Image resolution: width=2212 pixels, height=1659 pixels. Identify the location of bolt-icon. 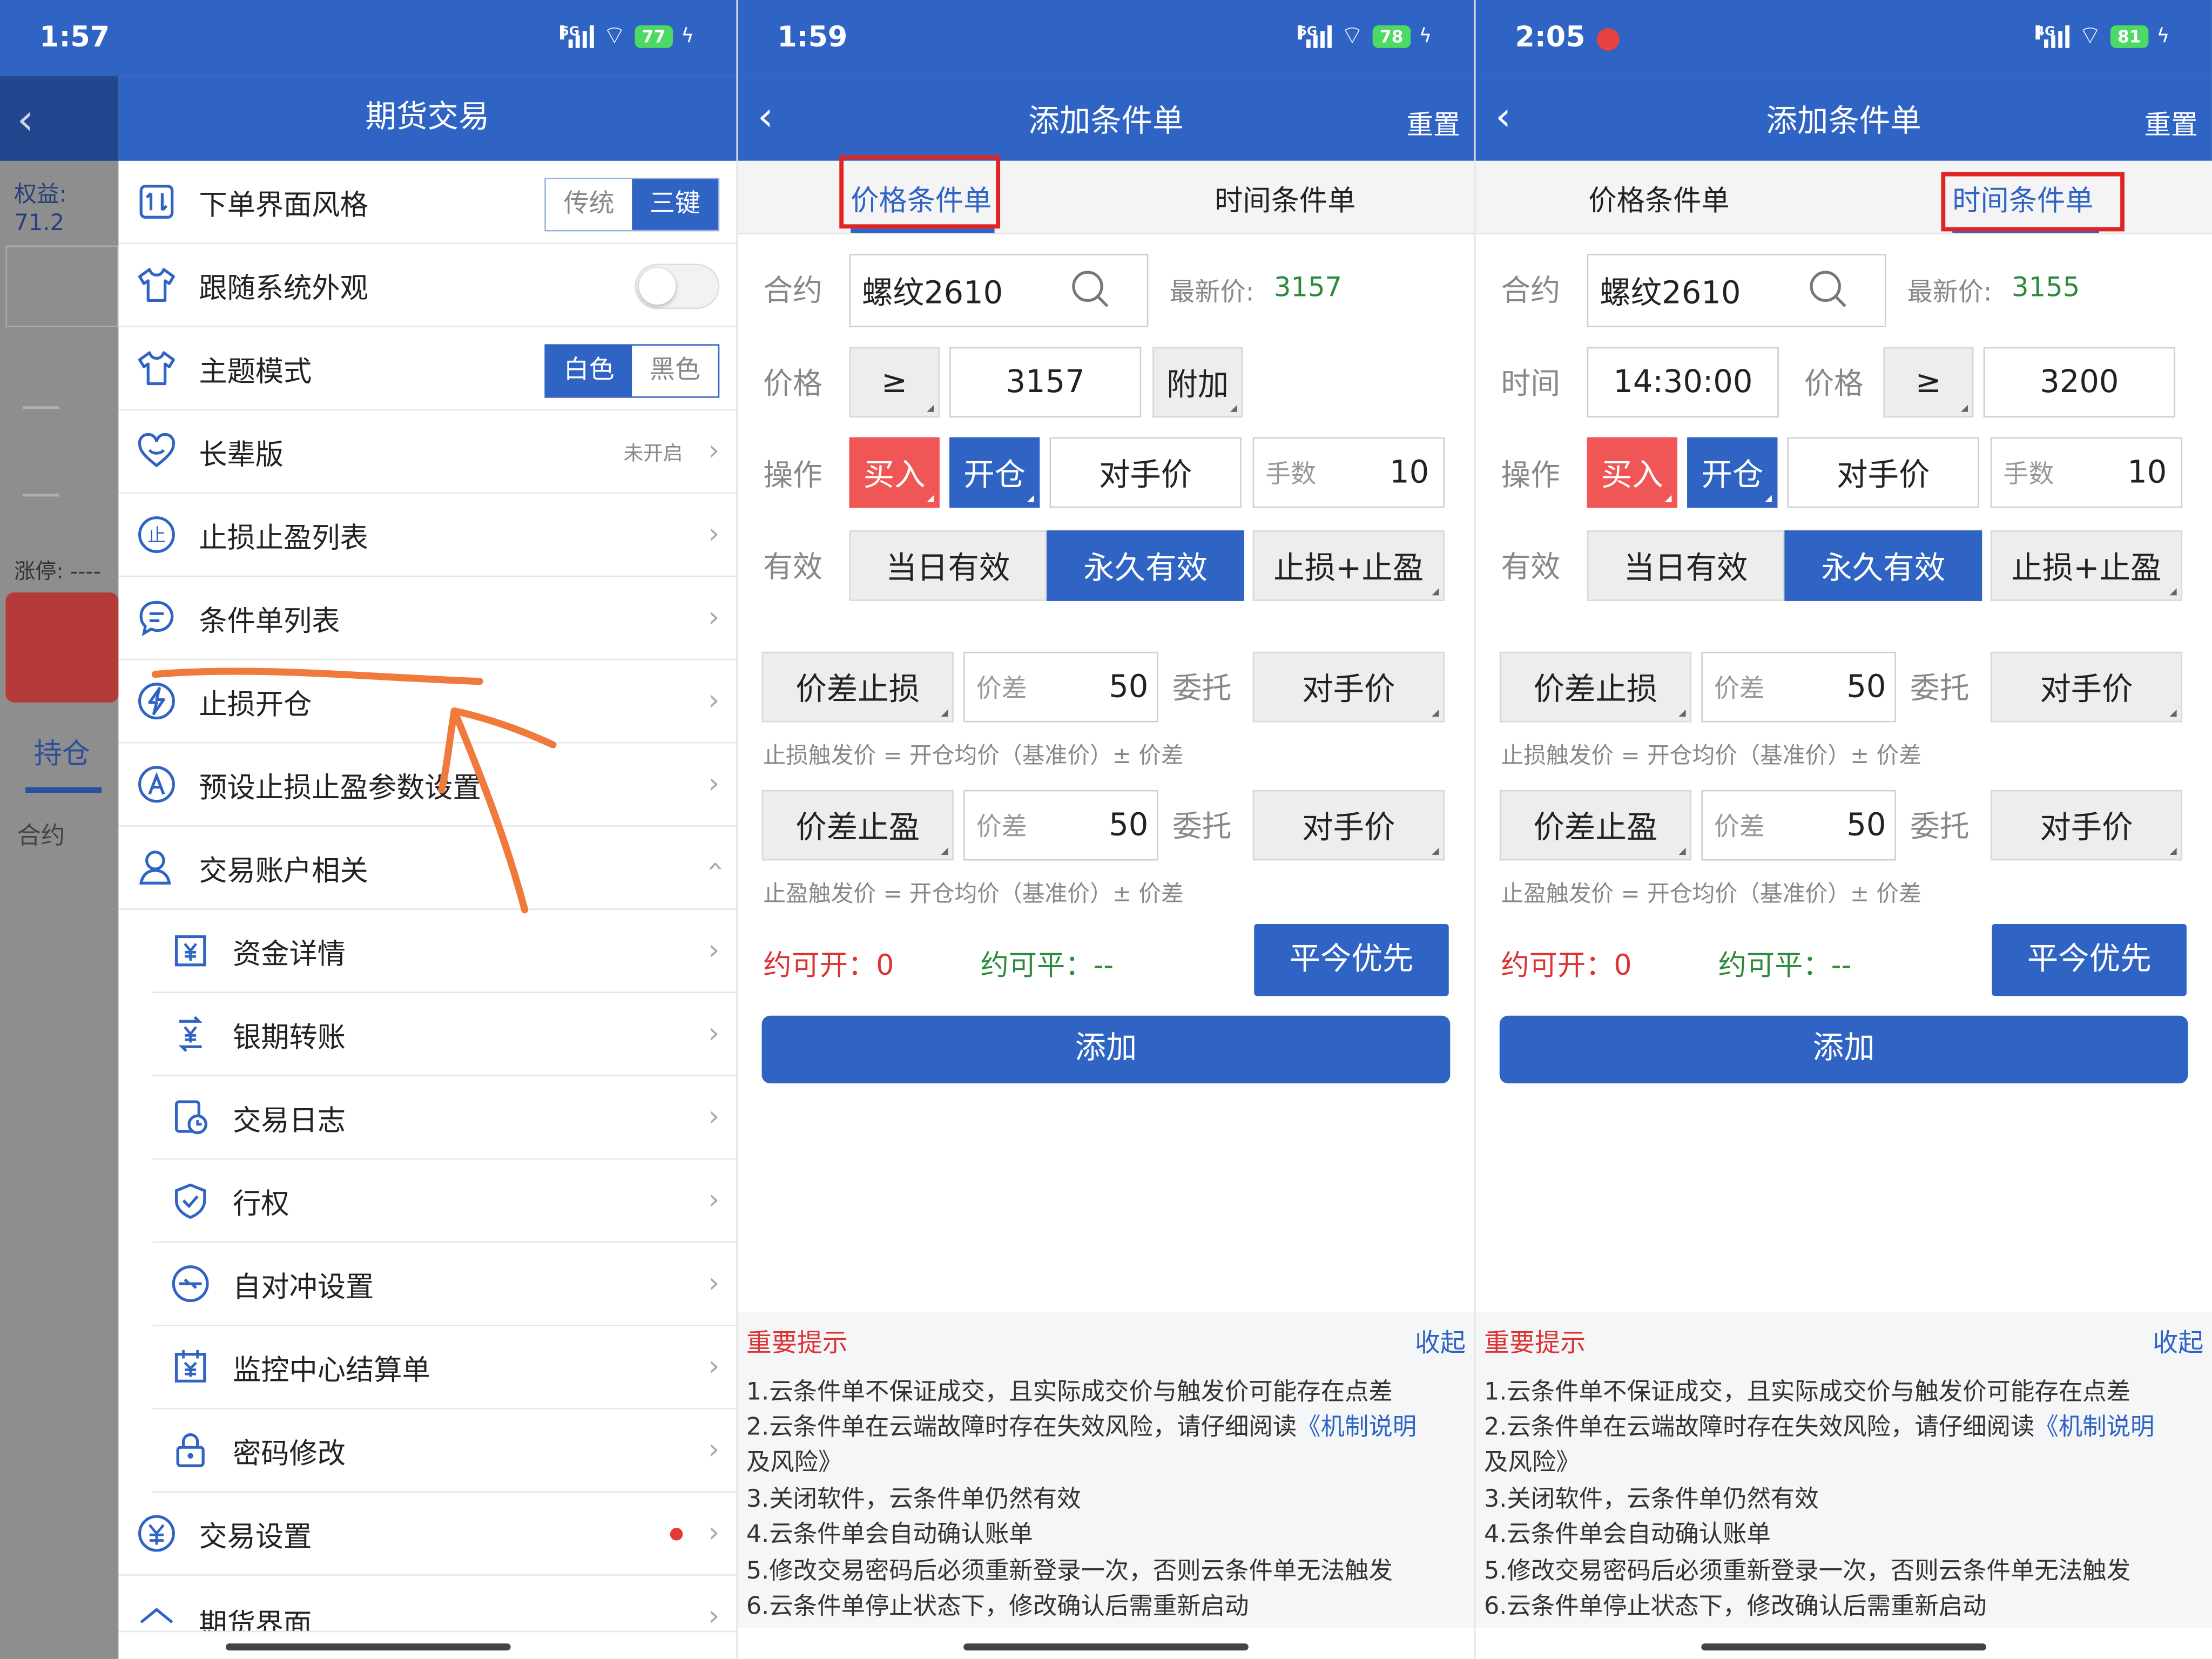
(157, 701).